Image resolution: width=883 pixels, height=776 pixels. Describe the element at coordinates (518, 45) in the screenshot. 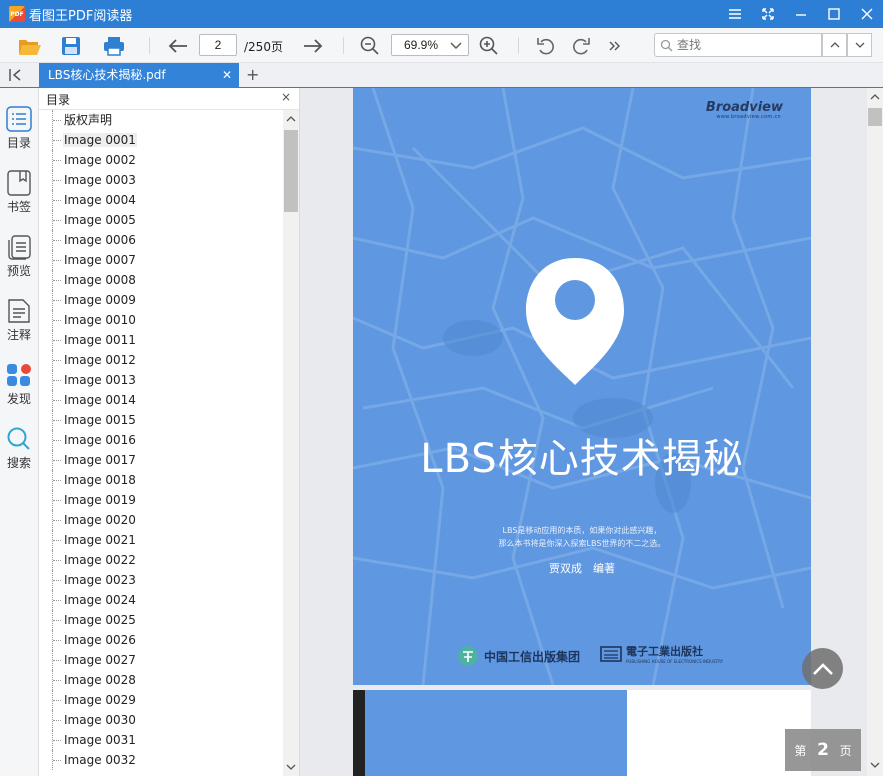

I see `toolbar-divider` at that location.